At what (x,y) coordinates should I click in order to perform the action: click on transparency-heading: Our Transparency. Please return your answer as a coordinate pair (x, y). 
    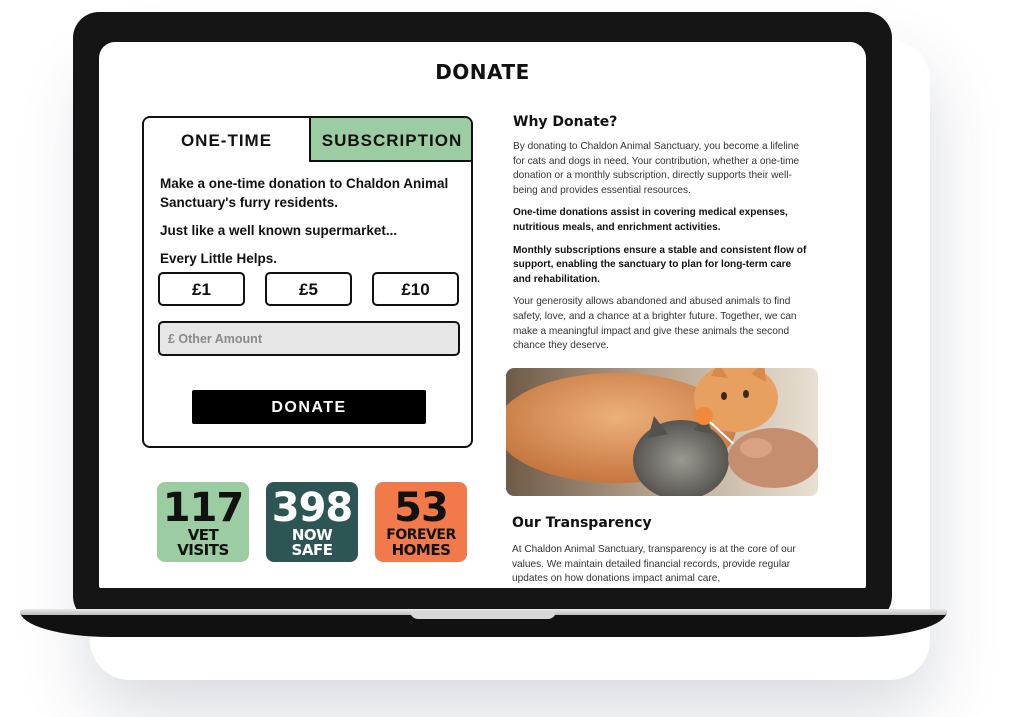
    Looking at the image, I should click on (582, 523).